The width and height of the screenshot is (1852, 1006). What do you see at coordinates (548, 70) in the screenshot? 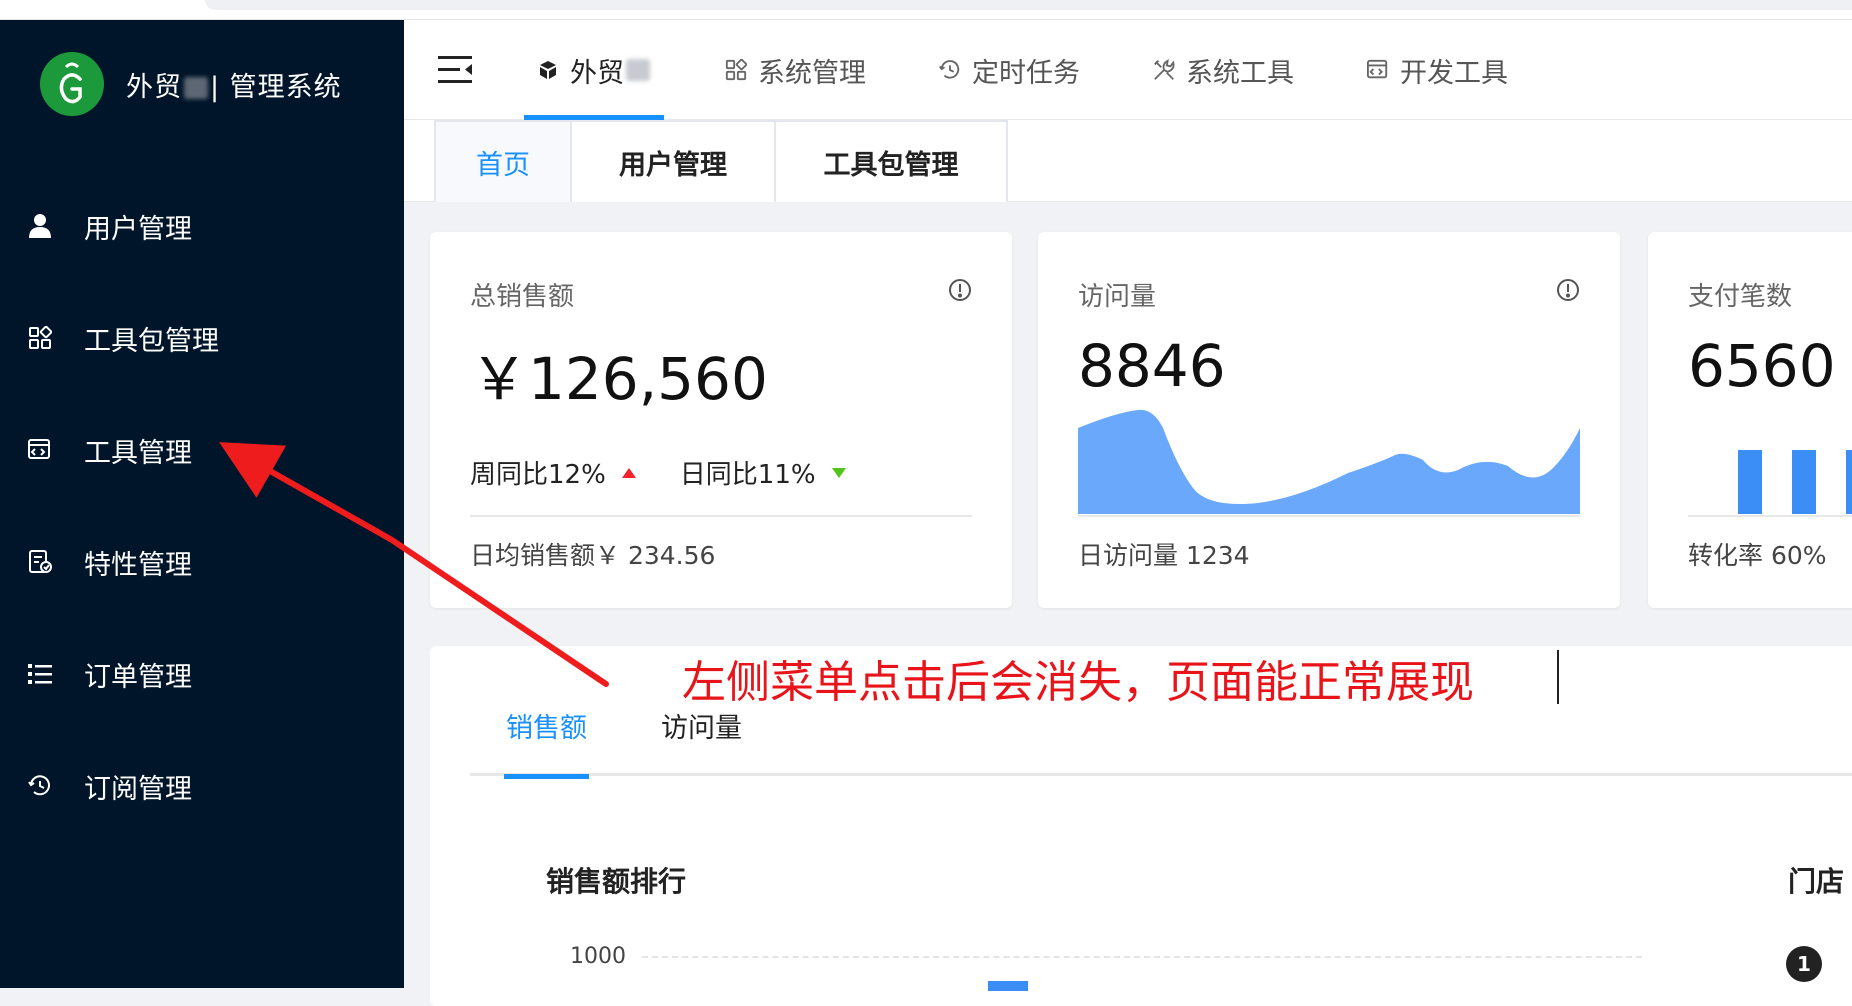
I see `cube-icon` at bounding box center [548, 70].